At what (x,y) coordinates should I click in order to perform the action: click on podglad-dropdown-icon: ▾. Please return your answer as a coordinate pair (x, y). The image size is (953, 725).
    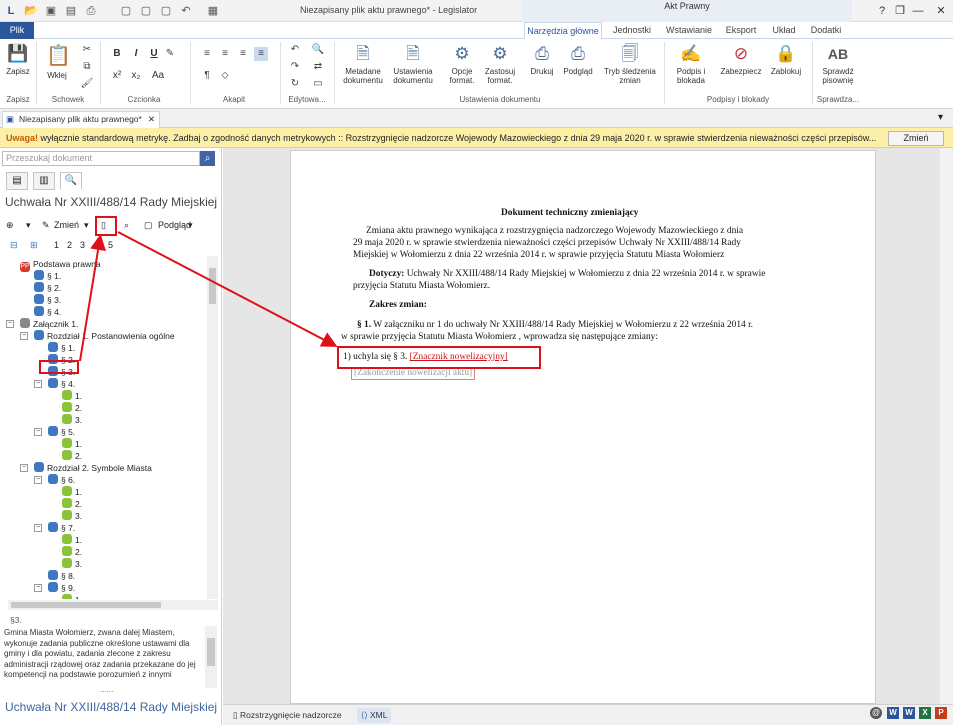
    Looking at the image, I should click on (190, 225).